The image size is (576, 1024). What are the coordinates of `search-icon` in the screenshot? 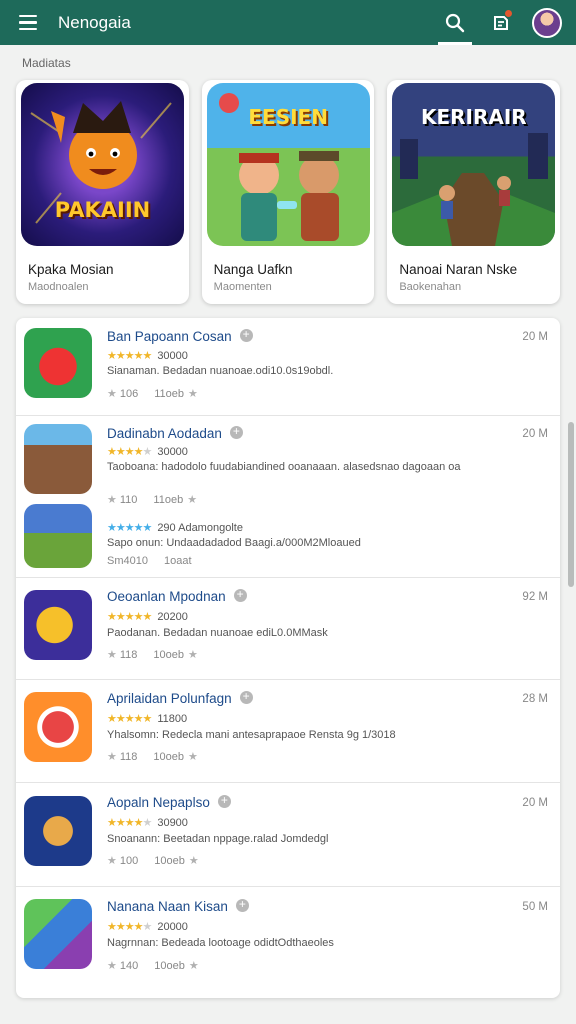 It's located at (455, 22).